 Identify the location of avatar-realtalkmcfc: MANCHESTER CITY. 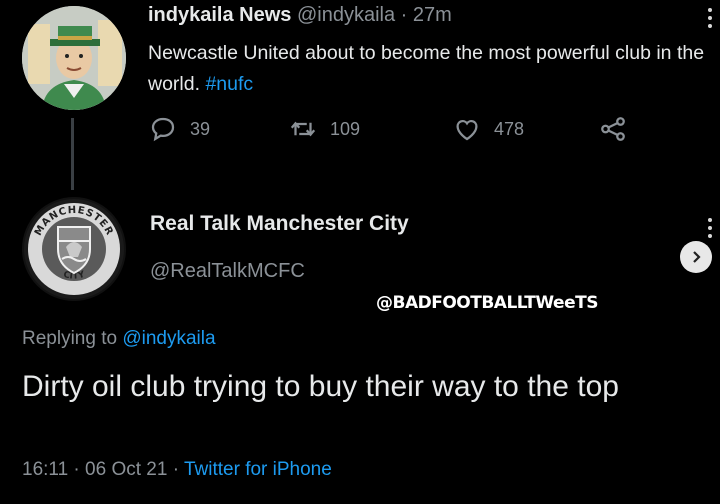
(74, 249).